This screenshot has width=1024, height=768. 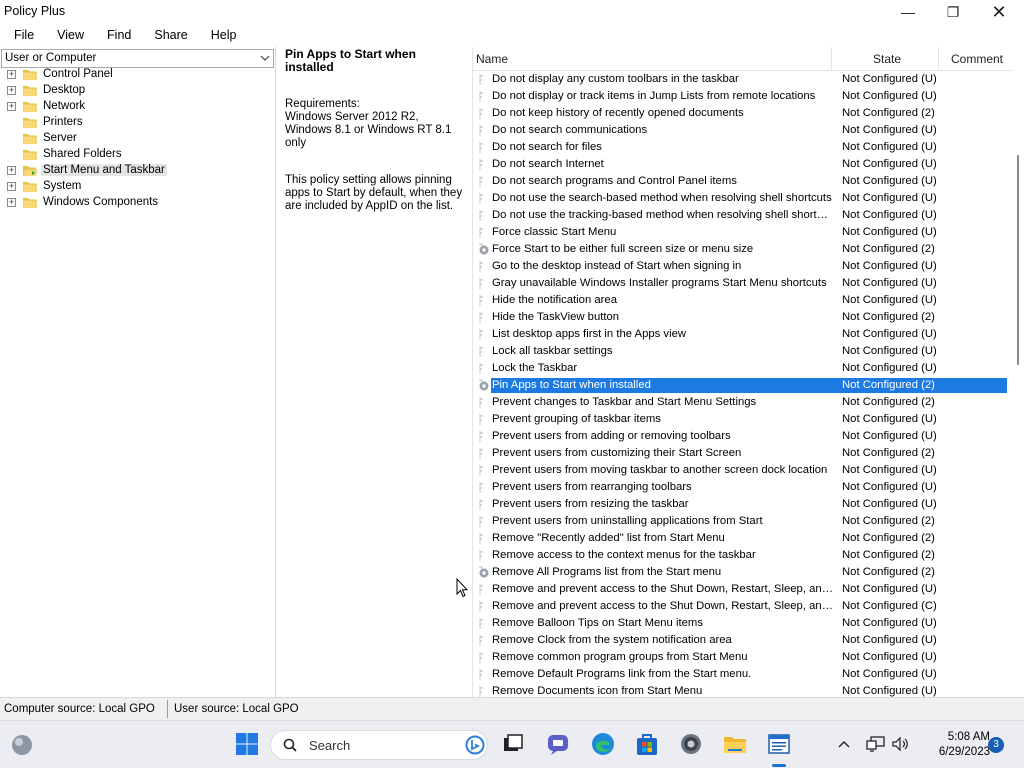 What do you see at coordinates (1018, 260) in the screenshot?
I see `scrollbar-thumb` at bounding box center [1018, 260].